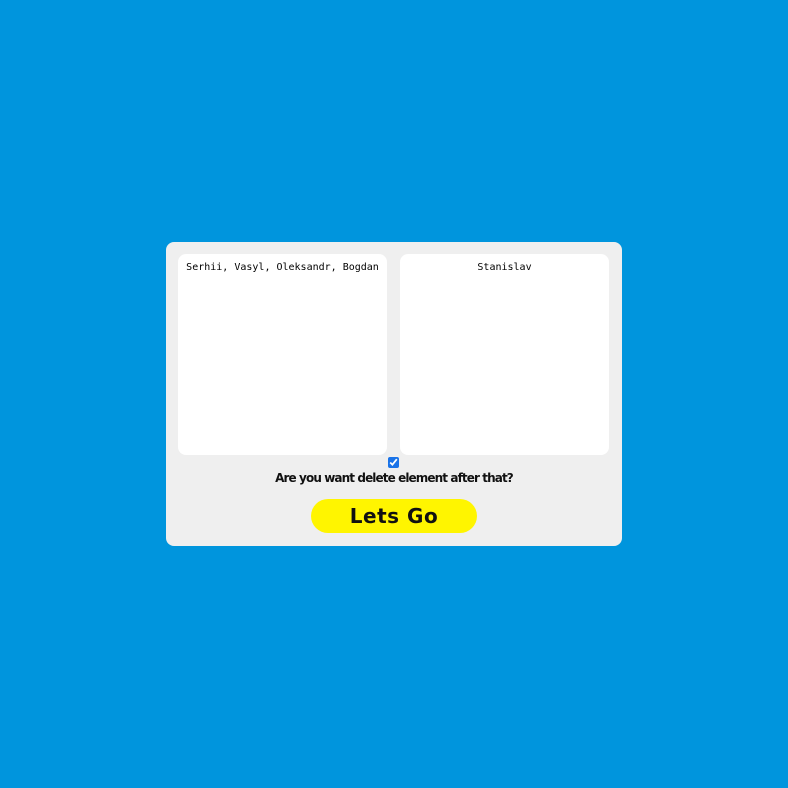 This screenshot has width=788, height=788. I want to click on source-names-textarea: Serhii, Vasyl, Oleksandr, Bogdan, so click(282, 354).